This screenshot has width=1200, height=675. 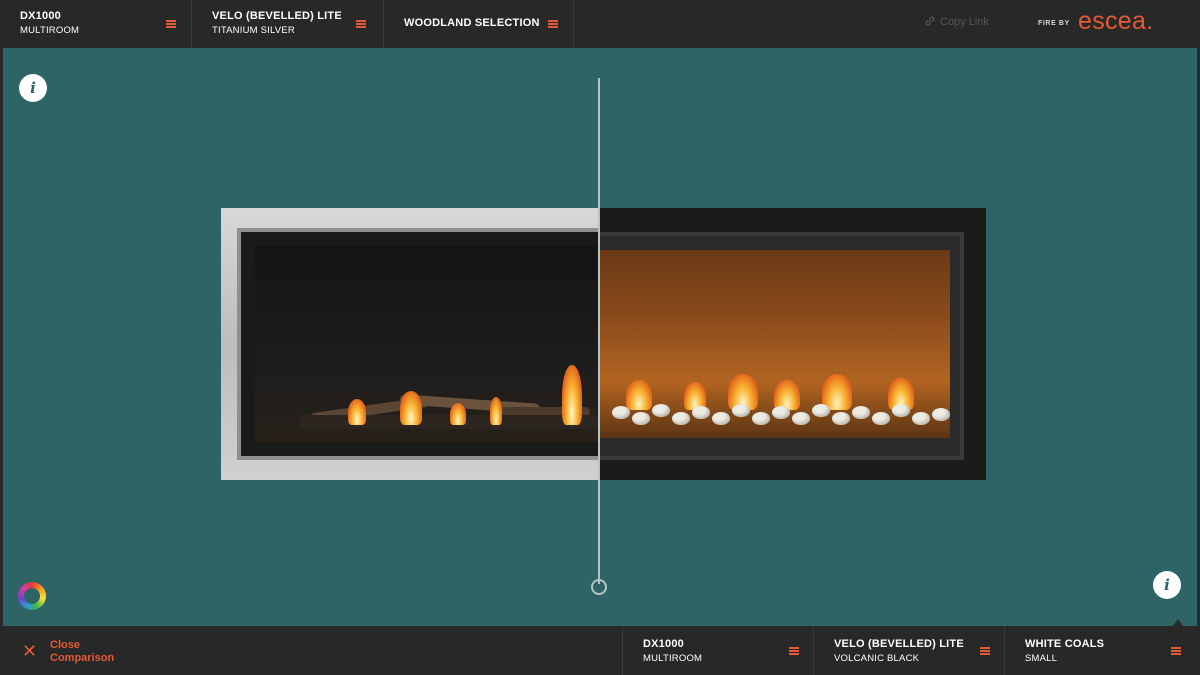 I want to click on top-fuel-bed-selector: WOODLAND SELECTION, so click(x=479, y=24).